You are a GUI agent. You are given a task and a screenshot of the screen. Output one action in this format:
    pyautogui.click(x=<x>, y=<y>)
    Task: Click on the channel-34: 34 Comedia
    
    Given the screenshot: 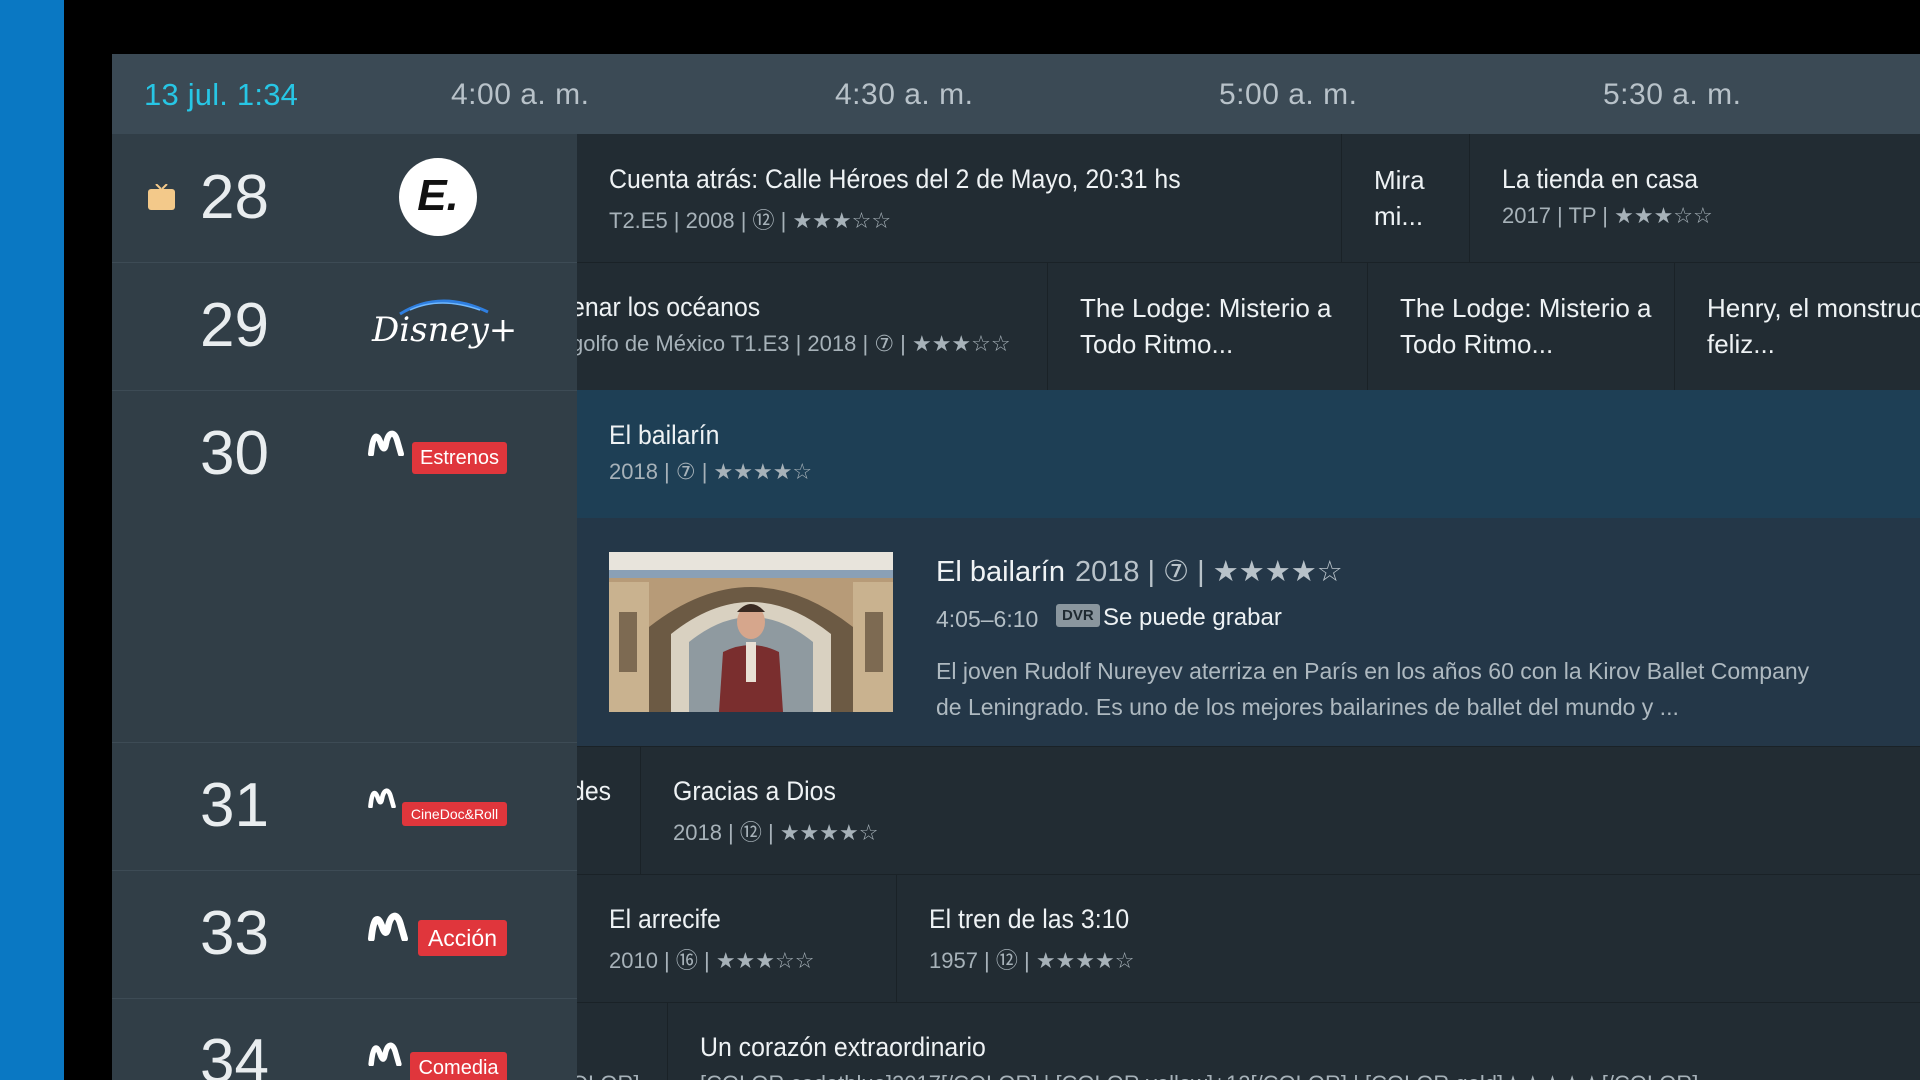 What is the action you would take?
    pyautogui.click(x=344, y=1039)
    